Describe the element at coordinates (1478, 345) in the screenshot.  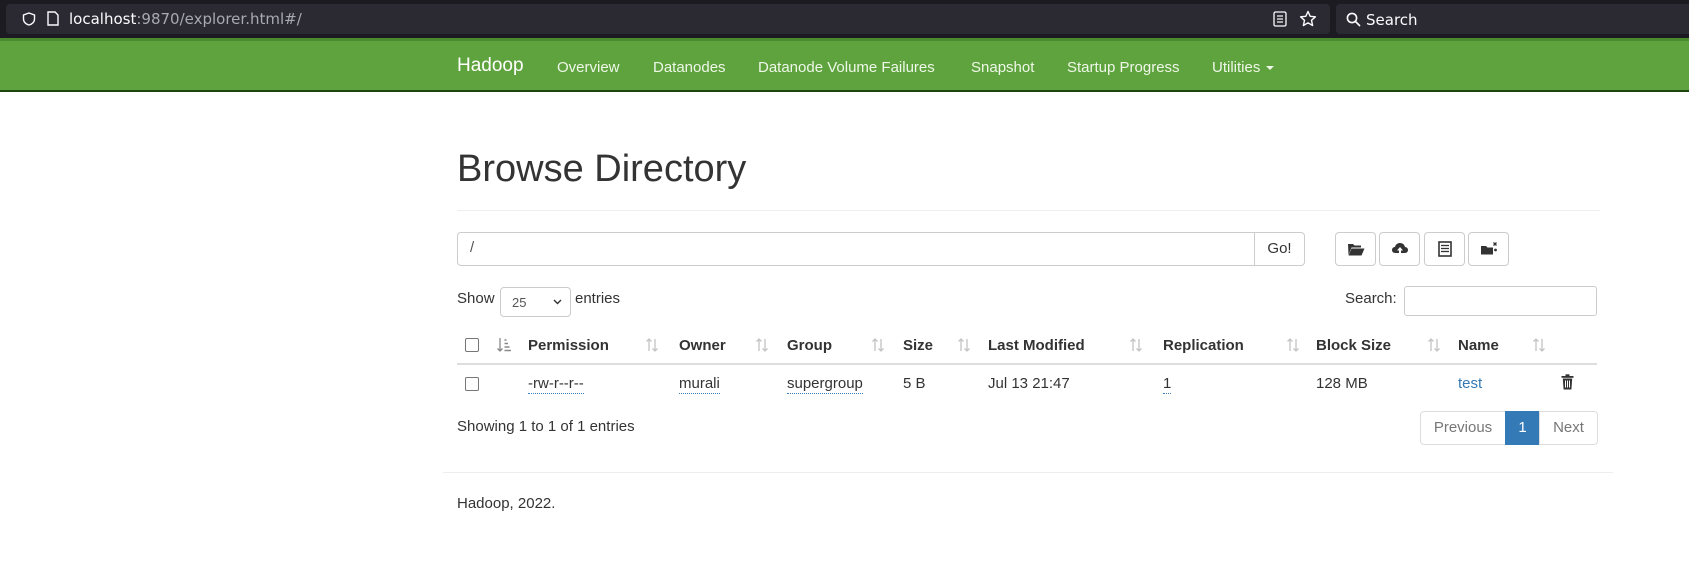
I see `column-header-name: Name` at that location.